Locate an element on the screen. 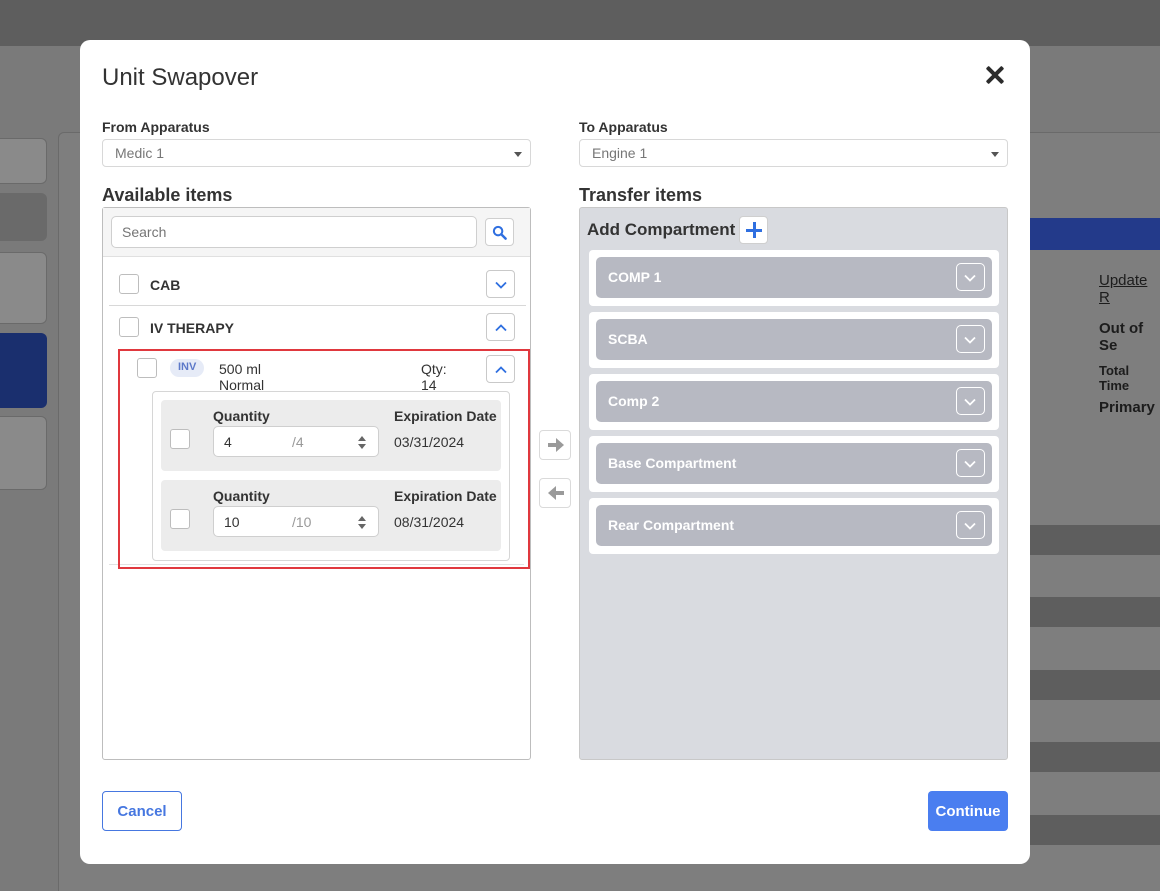  search-bar is located at coordinates (316, 232).